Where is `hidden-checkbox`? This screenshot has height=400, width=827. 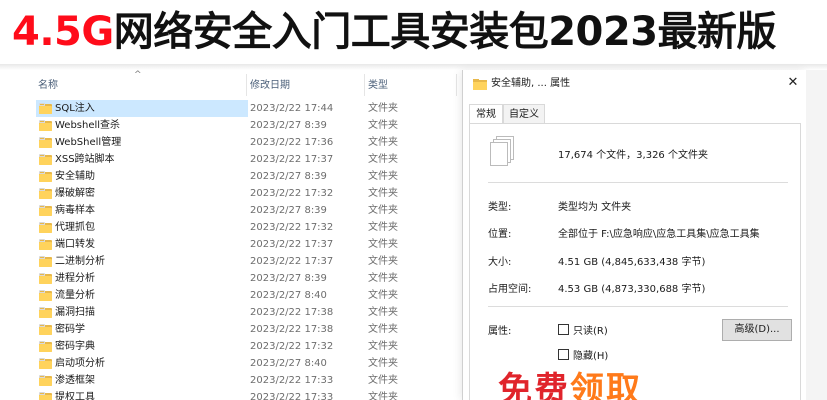 hidden-checkbox is located at coordinates (563, 354).